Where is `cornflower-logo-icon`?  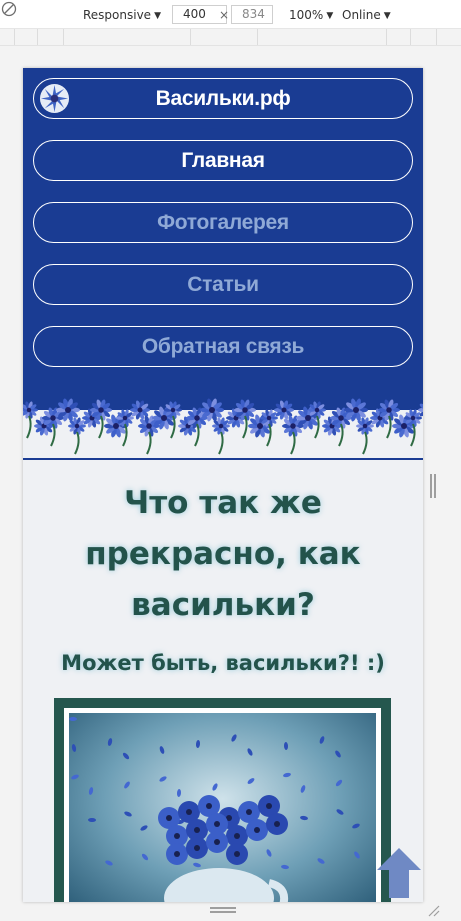
cornflower-logo-icon is located at coordinates (54, 98).